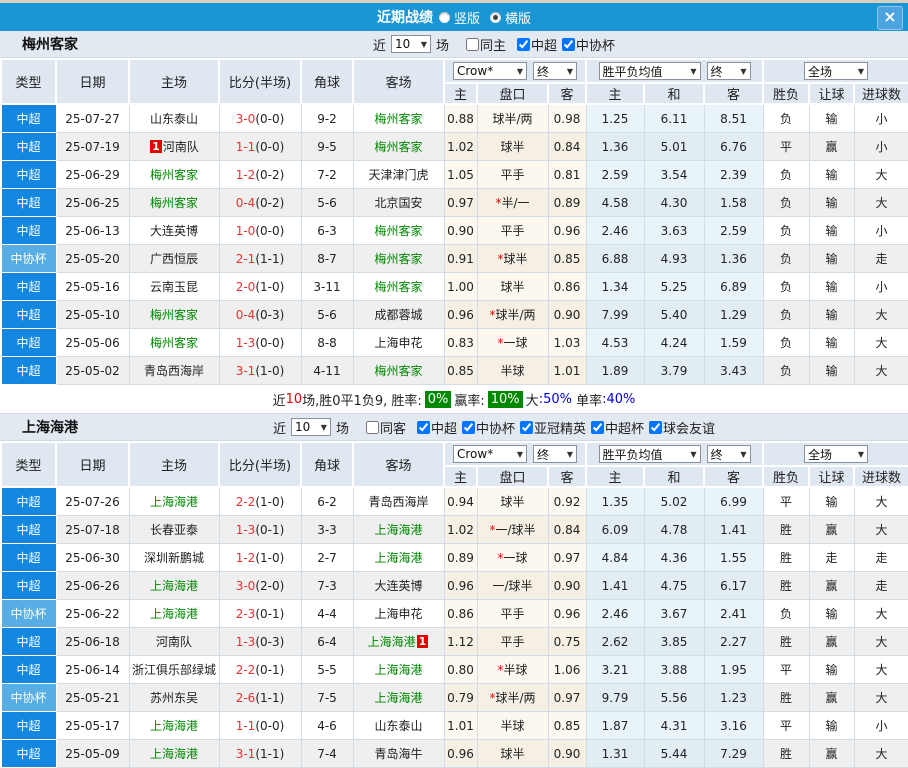  Describe the element at coordinates (880, 93) in the screenshot. I see `col-goals: 进球数` at that location.